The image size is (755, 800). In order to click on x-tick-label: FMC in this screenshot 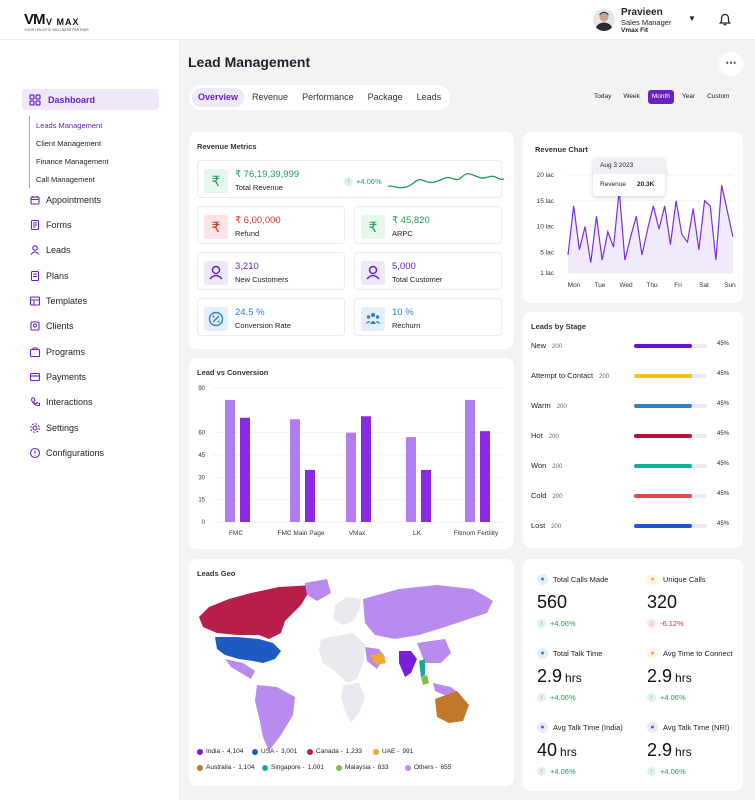, I will do `click(236, 533)`.